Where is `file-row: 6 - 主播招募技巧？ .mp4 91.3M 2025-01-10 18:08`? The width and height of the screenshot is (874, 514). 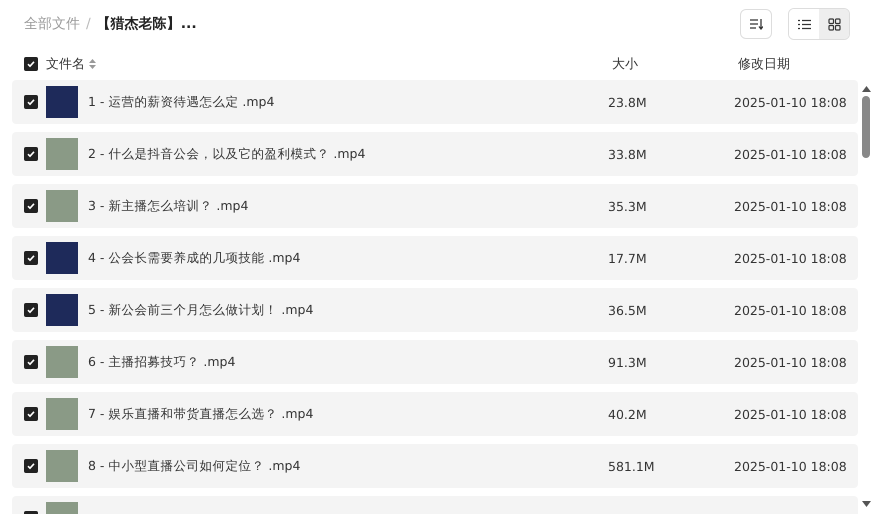 file-row: 6 - 主播招募技巧？ .mp4 91.3M 2025-01-10 18:08 is located at coordinates (435, 362).